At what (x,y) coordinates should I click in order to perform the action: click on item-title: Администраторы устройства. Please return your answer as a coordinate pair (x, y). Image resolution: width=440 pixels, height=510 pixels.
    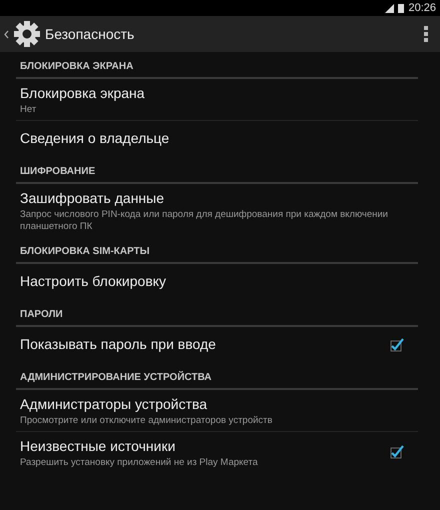
    Looking at the image, I should click on (114, 404).